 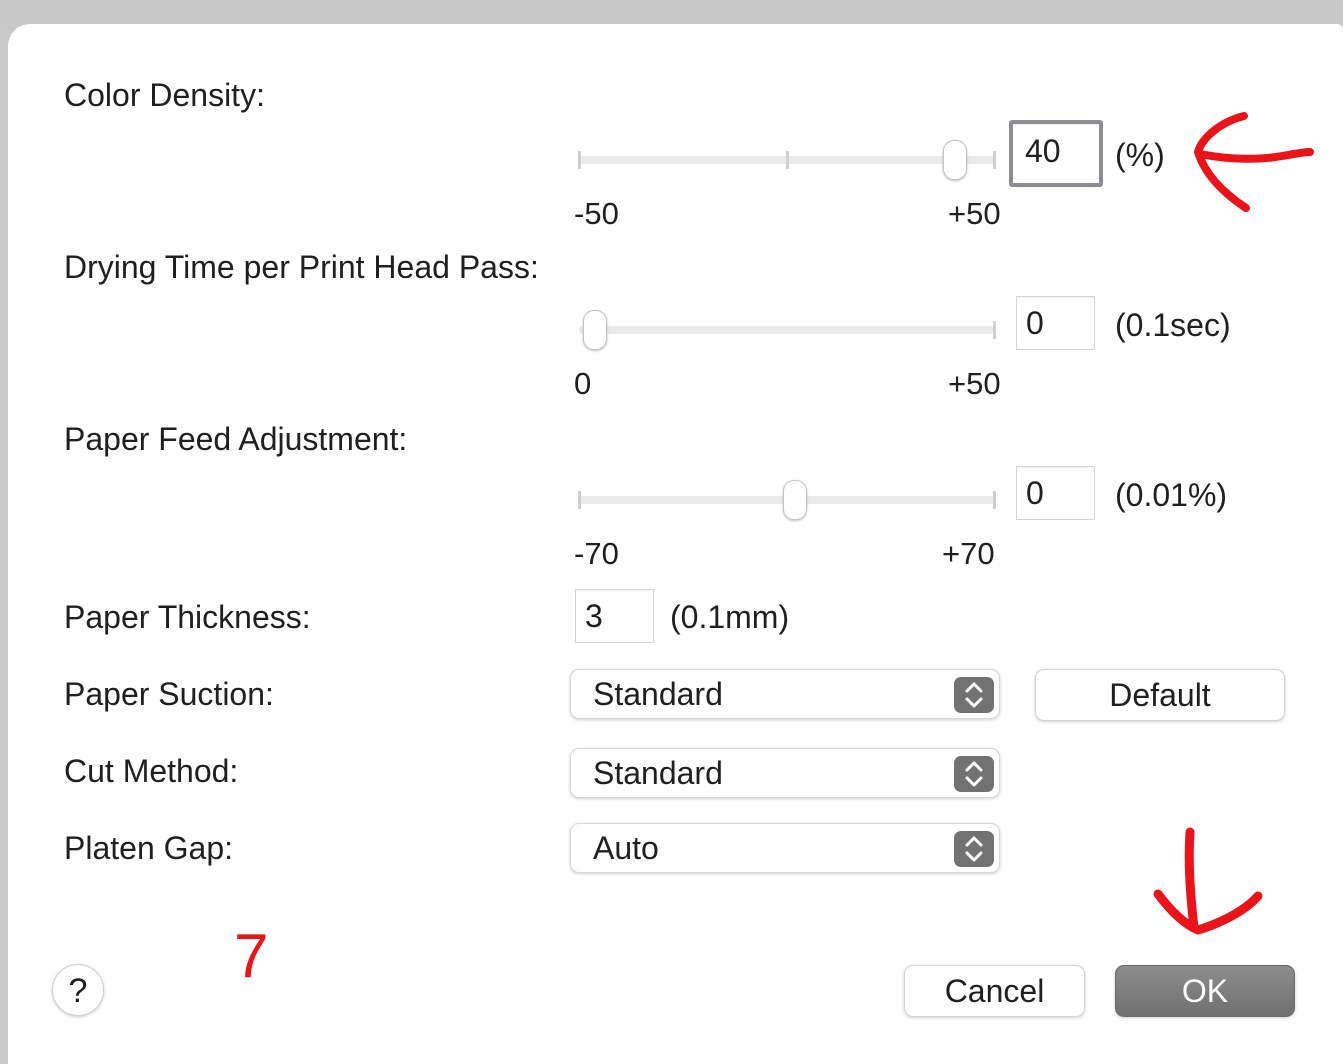 What do you see at coordinates (658, 773) in the screenshot?
I see `cut-method-value: Standard` at bounding box center [658, 773].